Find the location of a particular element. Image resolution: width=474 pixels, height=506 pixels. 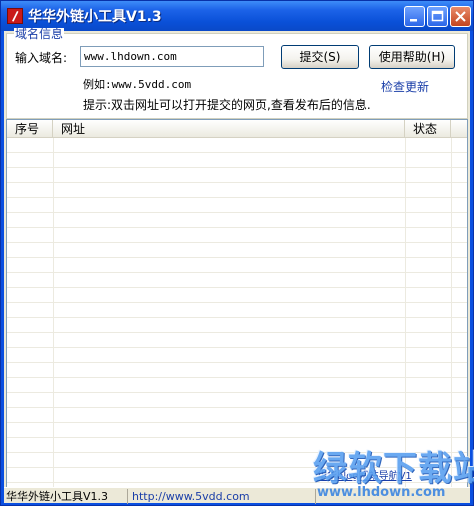

column-header-url: 网址 is located at coordinates (229, 129).